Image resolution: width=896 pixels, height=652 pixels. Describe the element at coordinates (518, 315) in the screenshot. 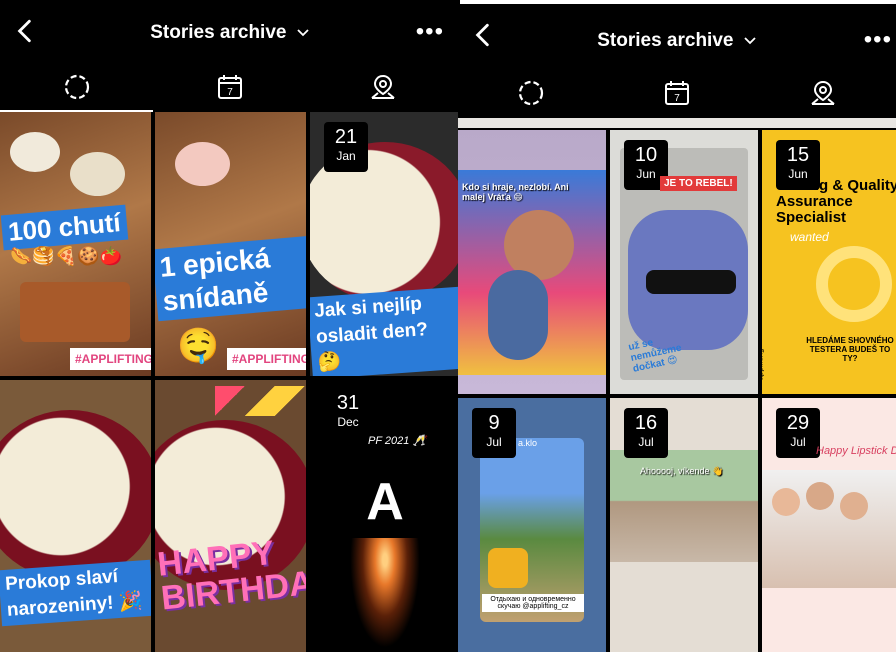

I see `child-figure` at that location.